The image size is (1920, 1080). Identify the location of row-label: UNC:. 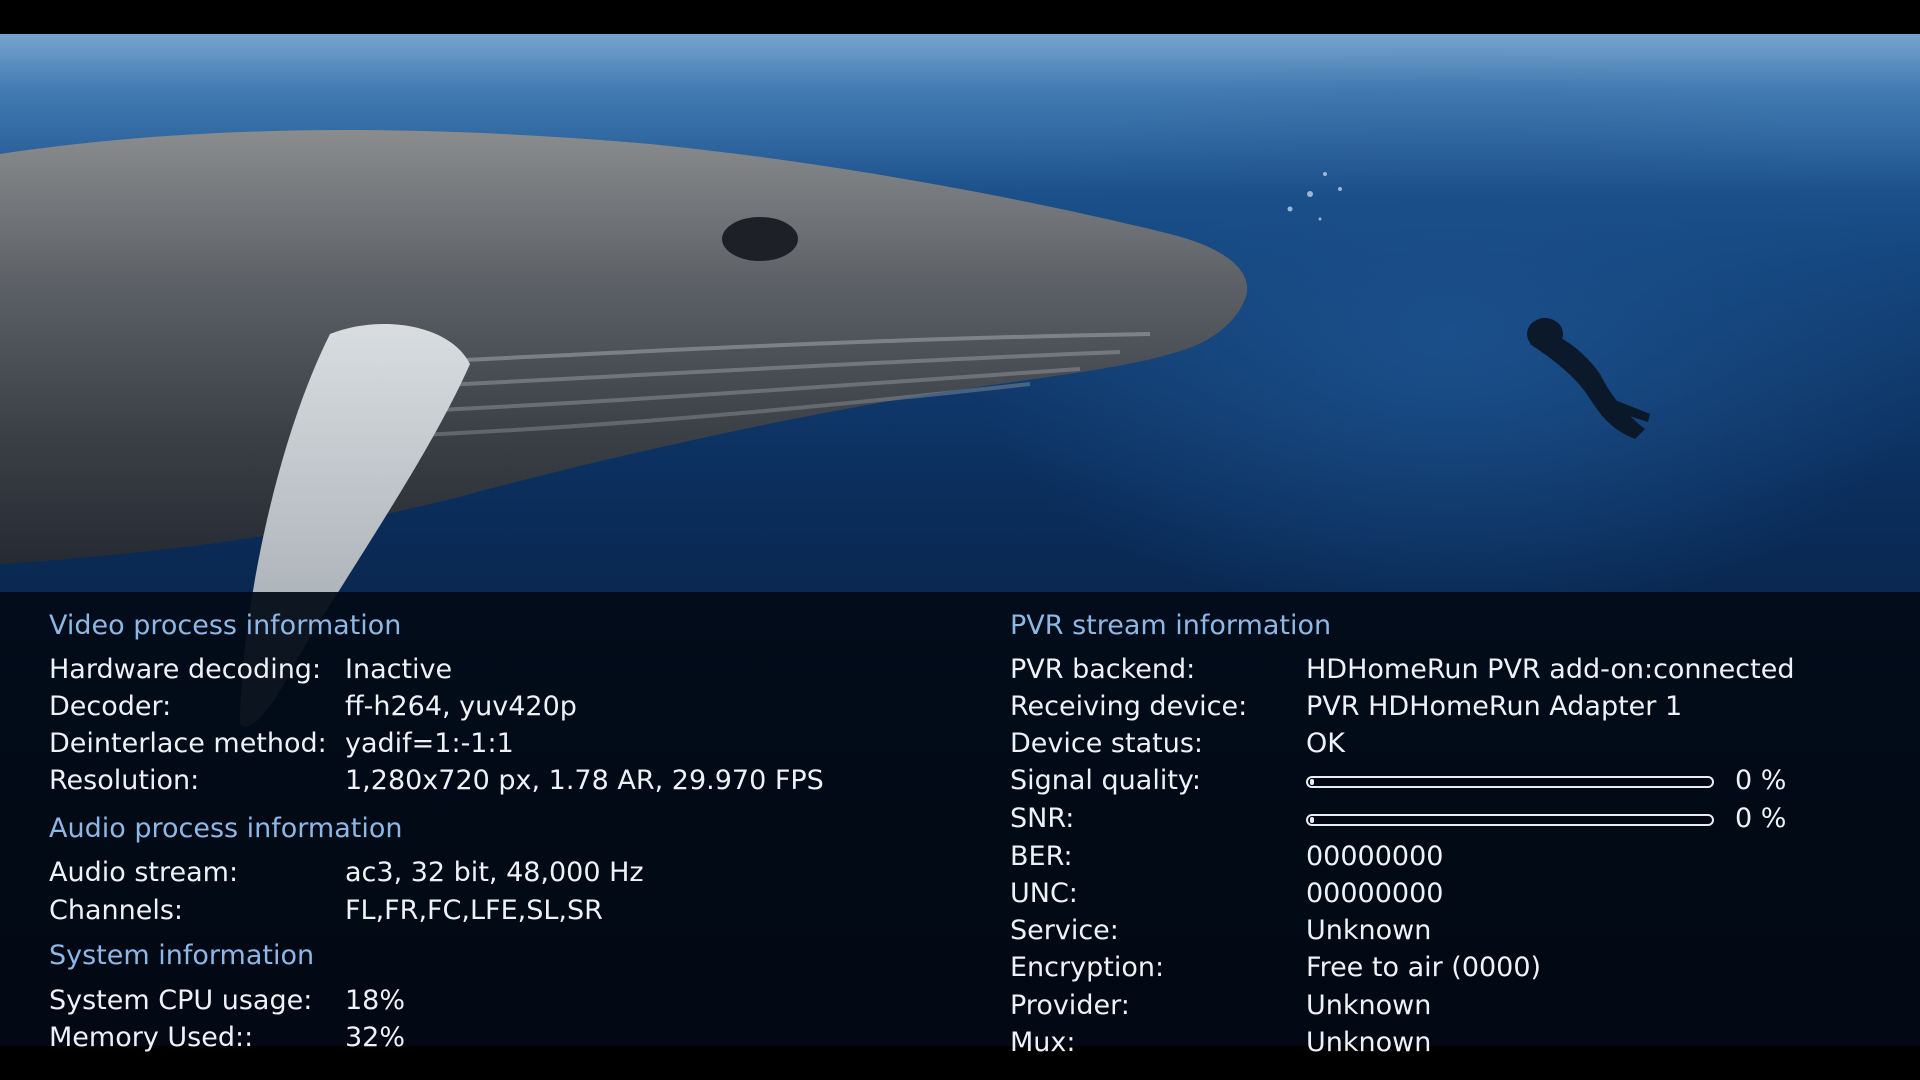
(1044, 893).